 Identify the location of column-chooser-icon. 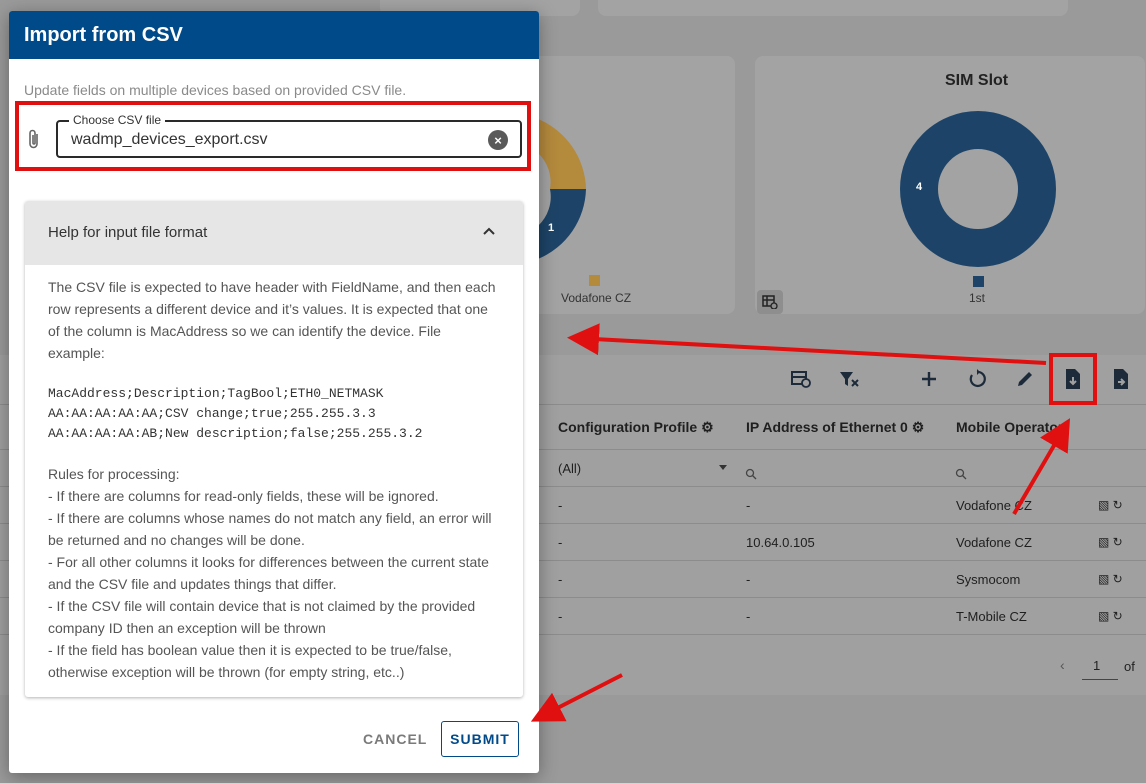
(801, 379).